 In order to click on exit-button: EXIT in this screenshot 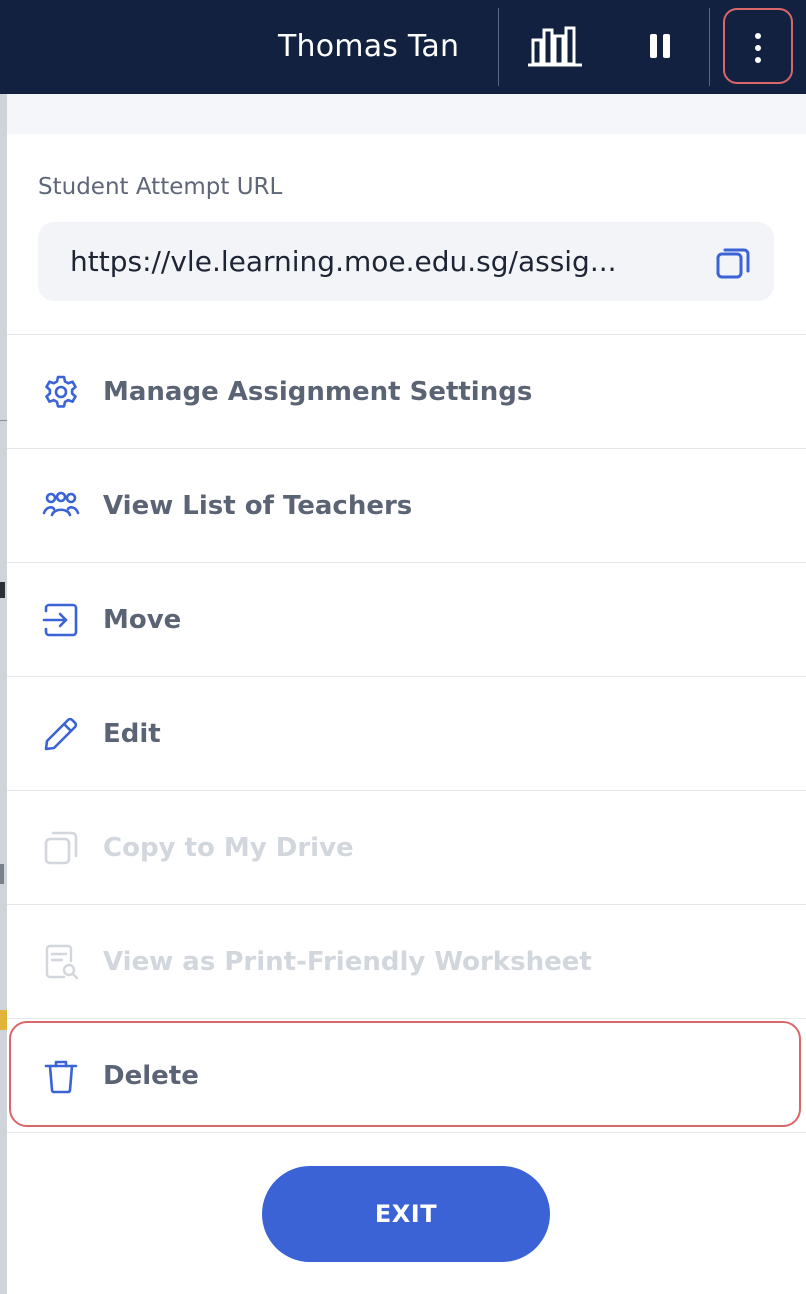, I will do `click(406, 1214)`.